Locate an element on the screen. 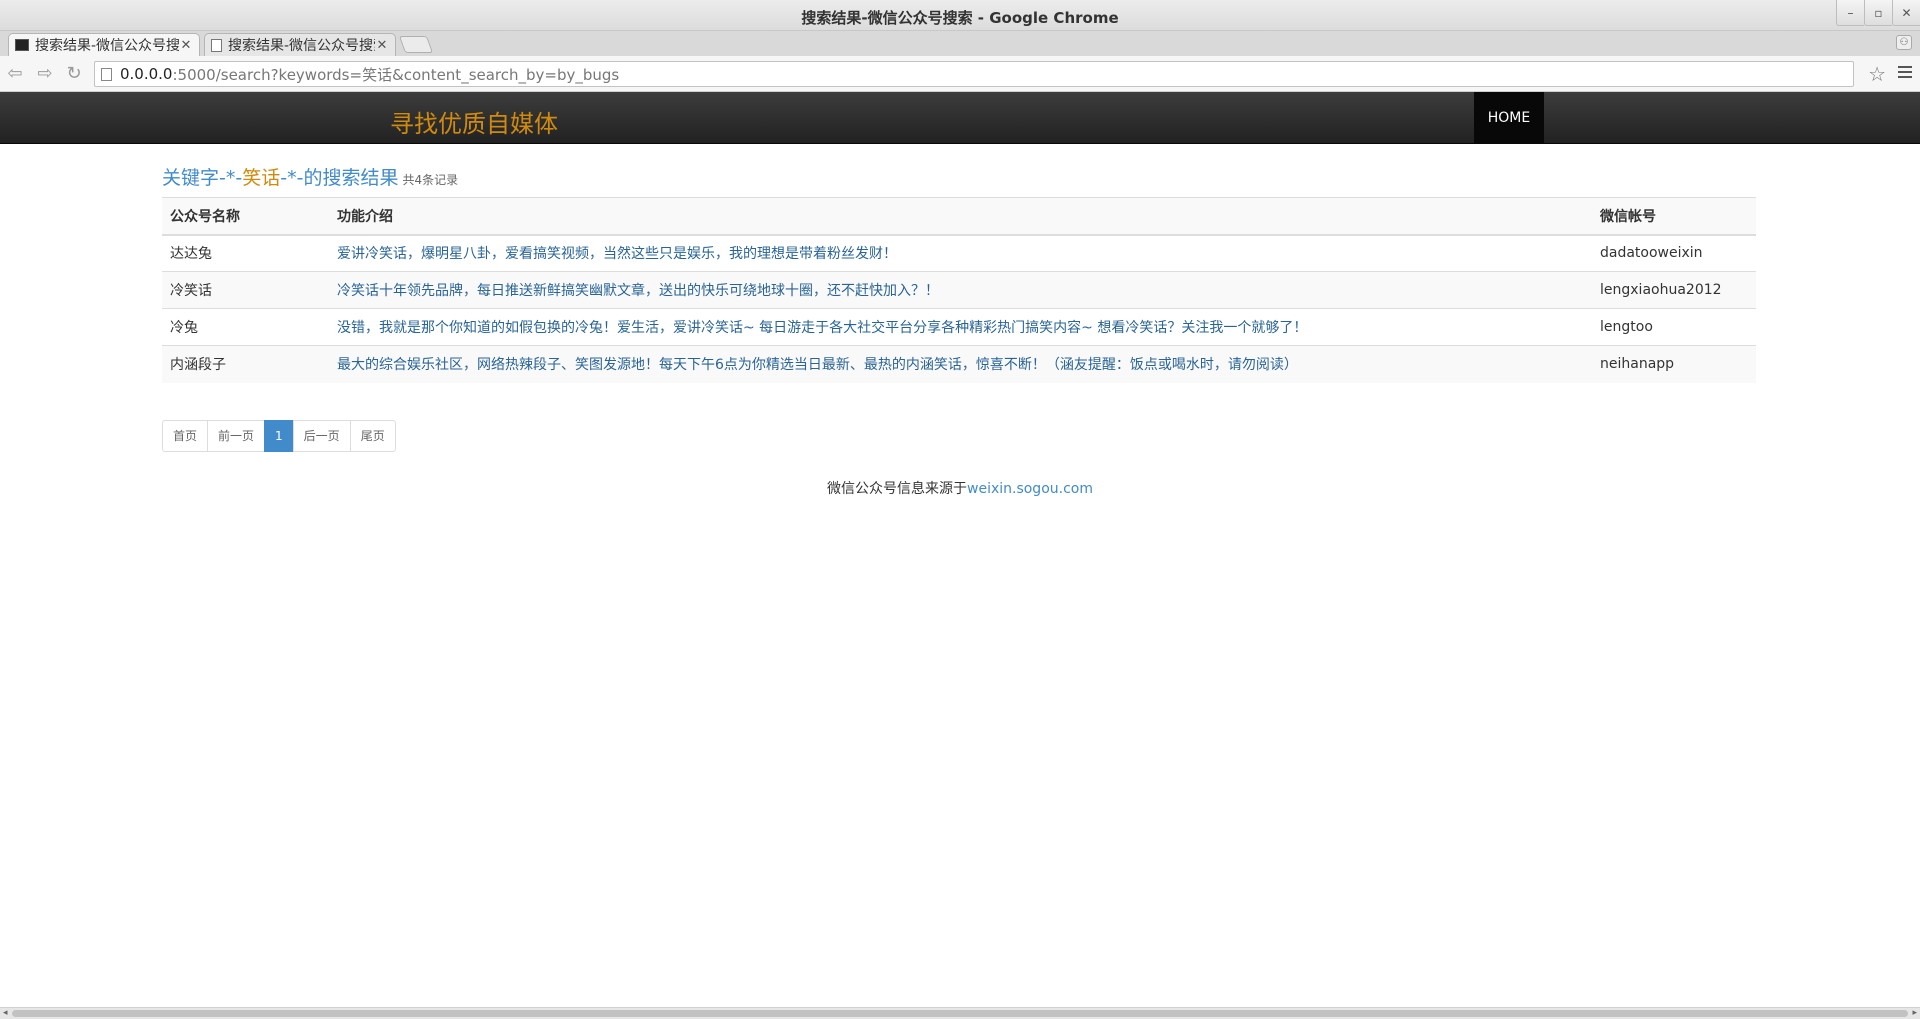 The width and height of the screenshot is (1920, 1019). terminal-favicon-icon is located at coordinates (22, 45).